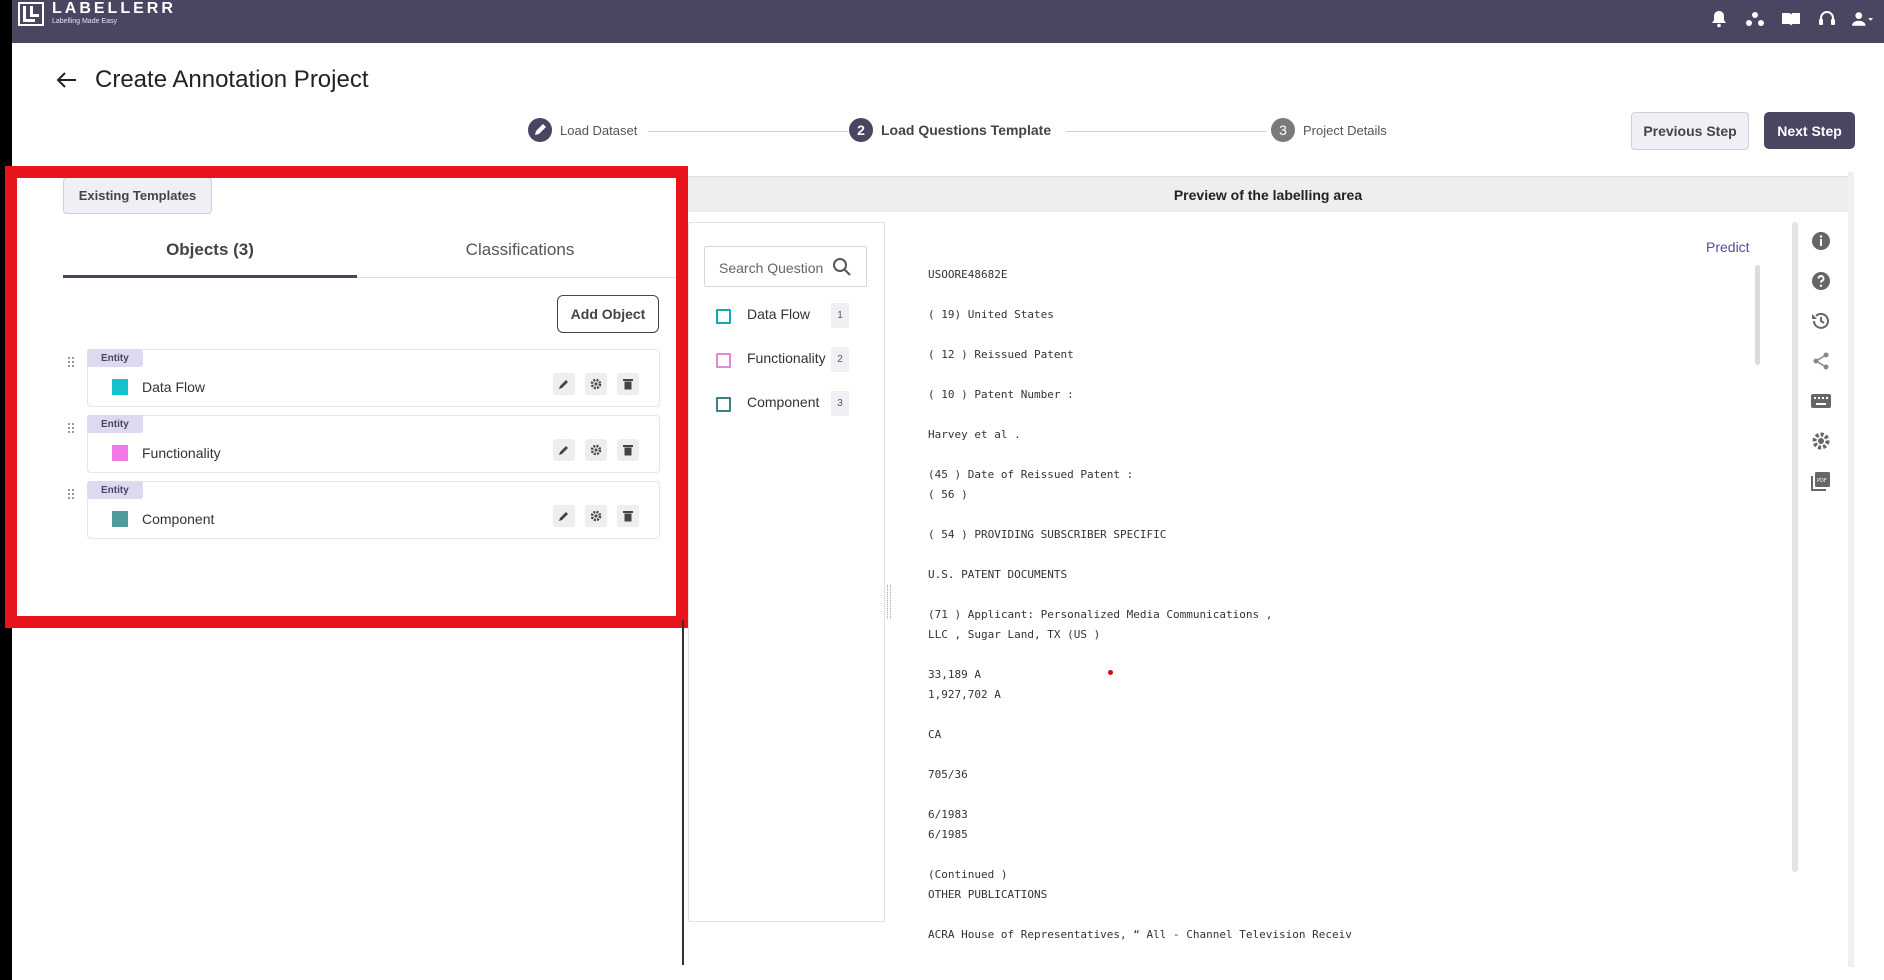  Describe the element at coordinates (840, 359) in the screenshot. I see `question-count: 2` at that location.